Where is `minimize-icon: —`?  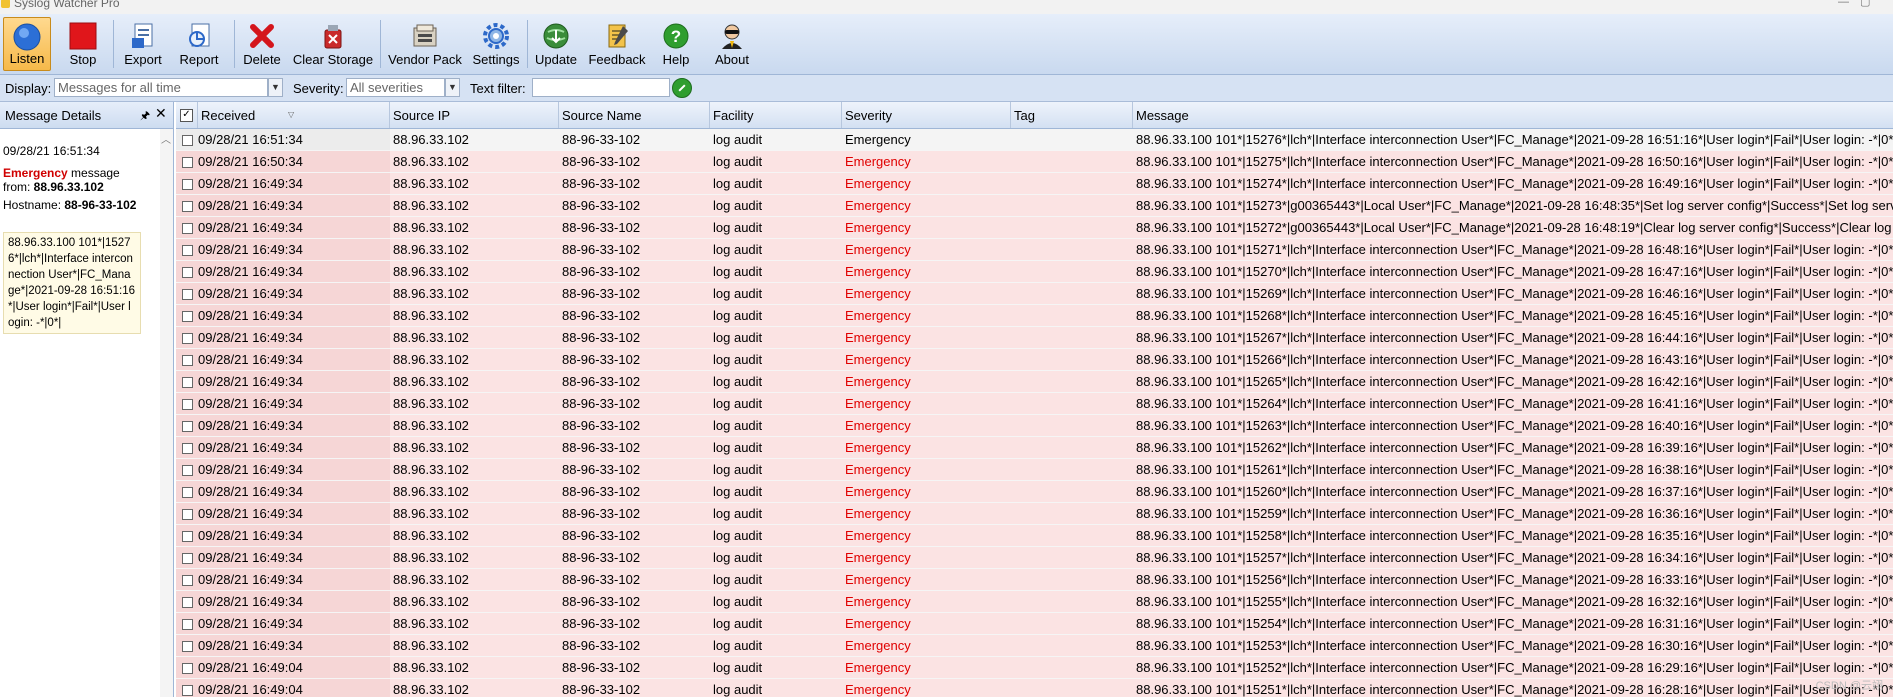 minimize-icon: — is located at coordinates (1843, 4).